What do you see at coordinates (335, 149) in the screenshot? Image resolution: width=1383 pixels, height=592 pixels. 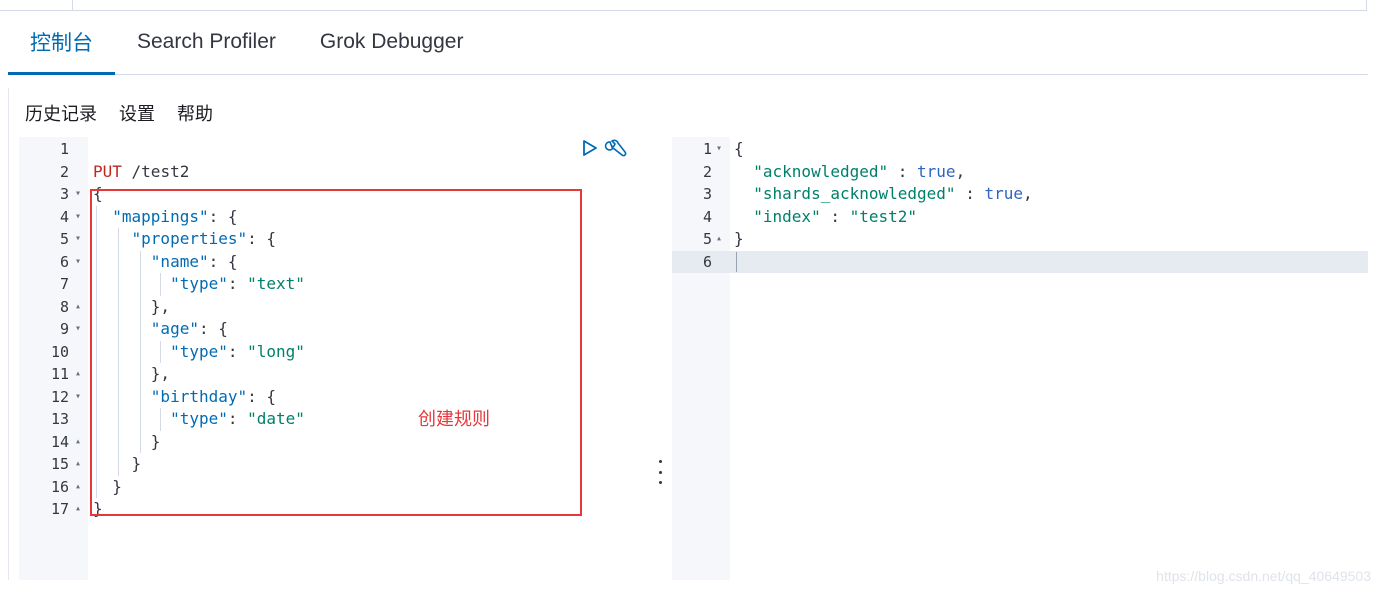 I see `code-line: 1` at bounding box center [335, 149].